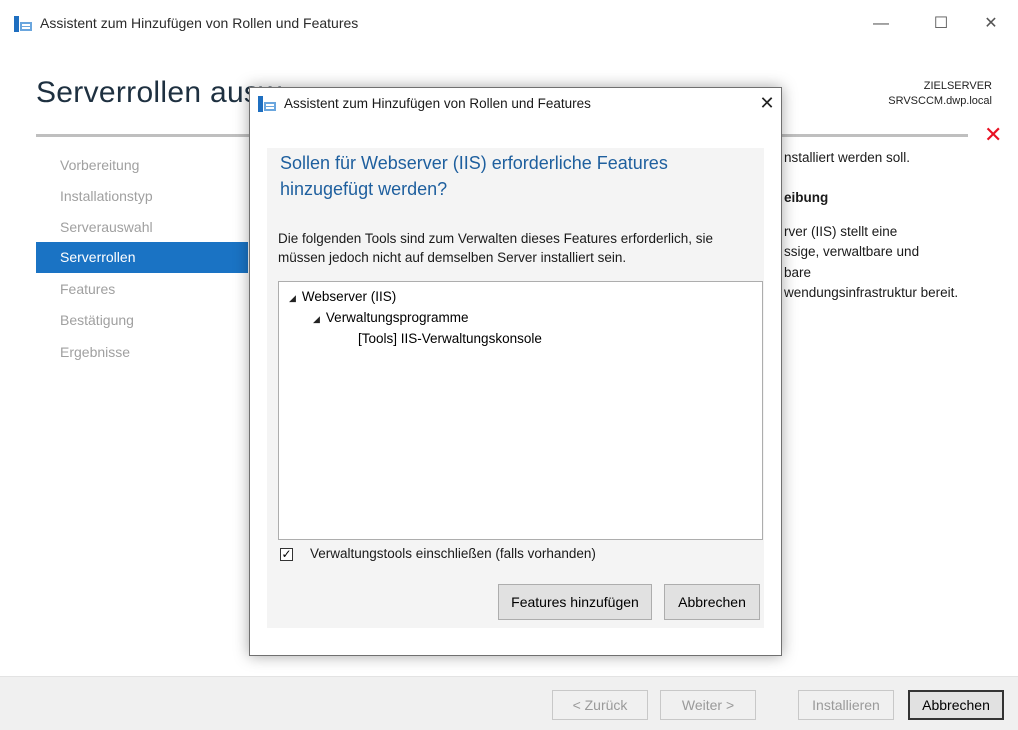  Describe the element at coordinates (142, 289) in the screenshot. I see `sidebar-item-features: Features` at that location.